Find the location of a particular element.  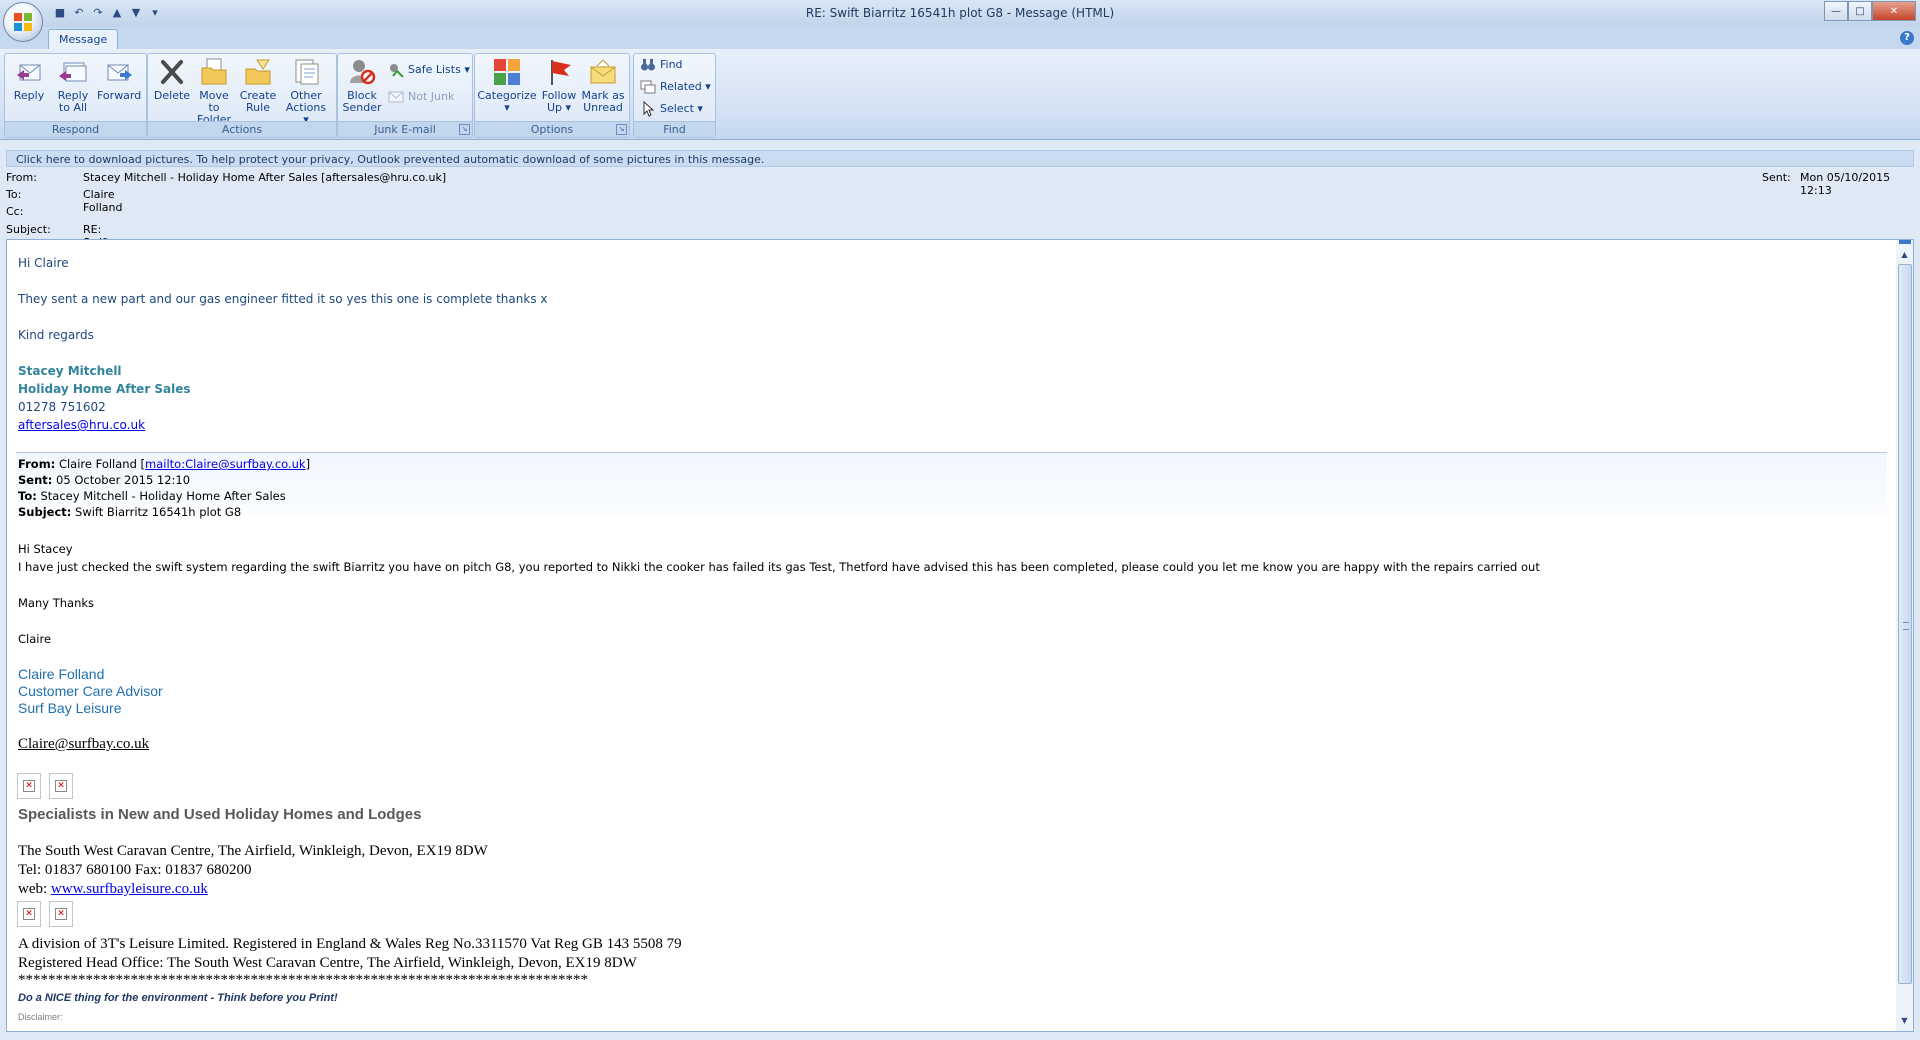

close-icon: ✕ is located at coordinates (1894, 11).